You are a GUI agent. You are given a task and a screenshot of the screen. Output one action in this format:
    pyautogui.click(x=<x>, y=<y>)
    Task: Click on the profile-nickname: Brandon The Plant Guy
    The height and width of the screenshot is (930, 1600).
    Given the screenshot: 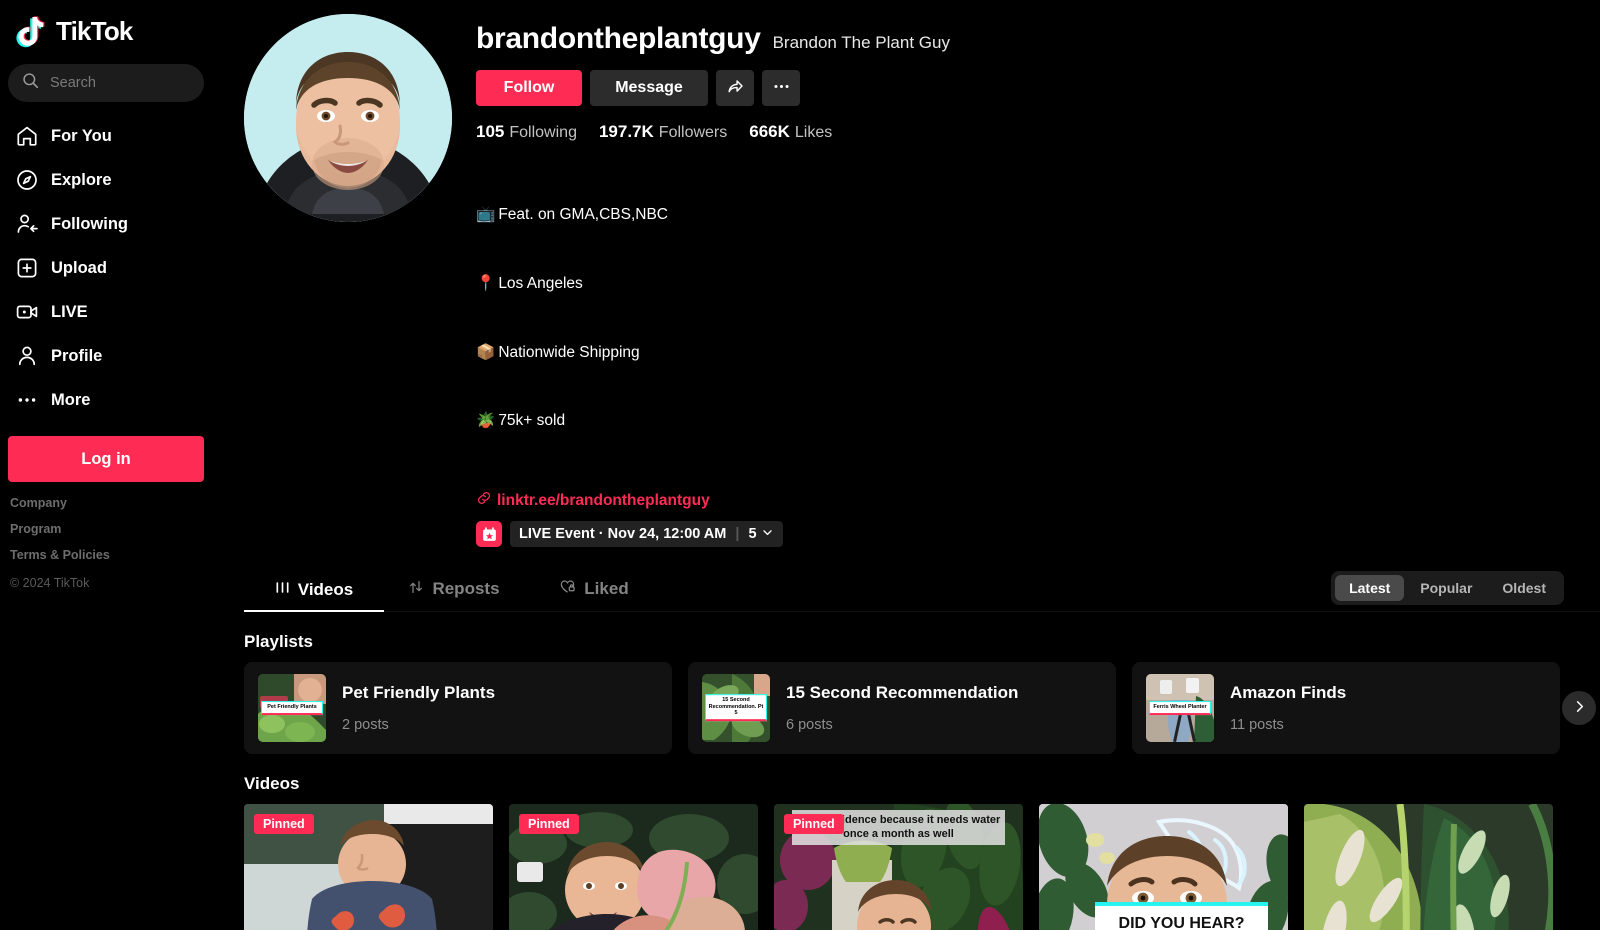 What is the action you would take?
    pyautogui.click(x=861, y=42)
    